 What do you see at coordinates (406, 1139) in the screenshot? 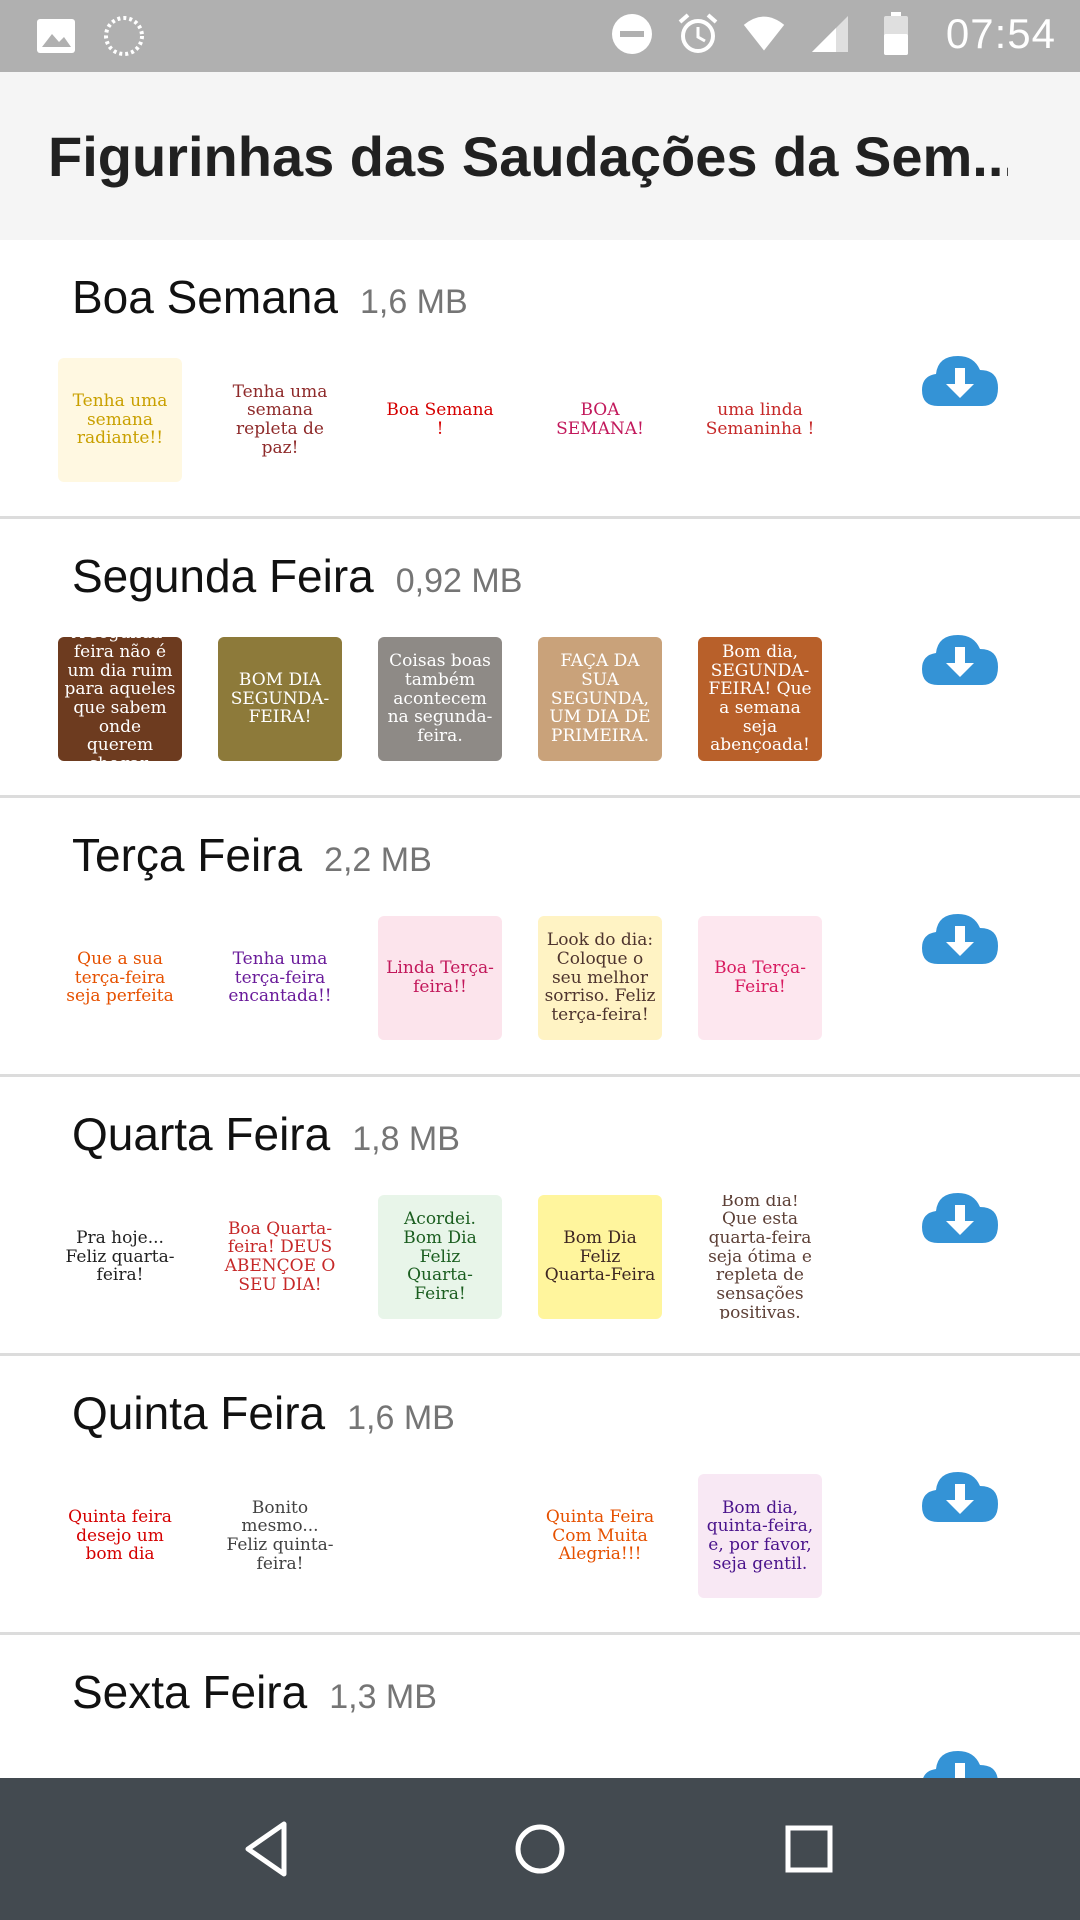
I see `pack-size: 1,8 MB` at bounding box center [406, 1139].